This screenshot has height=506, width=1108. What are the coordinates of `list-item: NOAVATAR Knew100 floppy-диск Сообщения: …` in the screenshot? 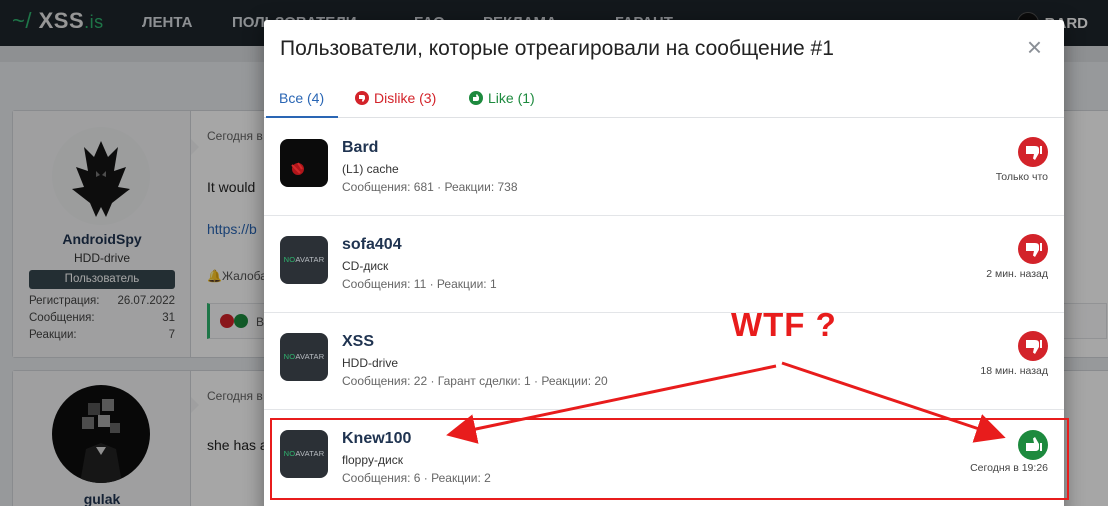 It's located at (664, 458).